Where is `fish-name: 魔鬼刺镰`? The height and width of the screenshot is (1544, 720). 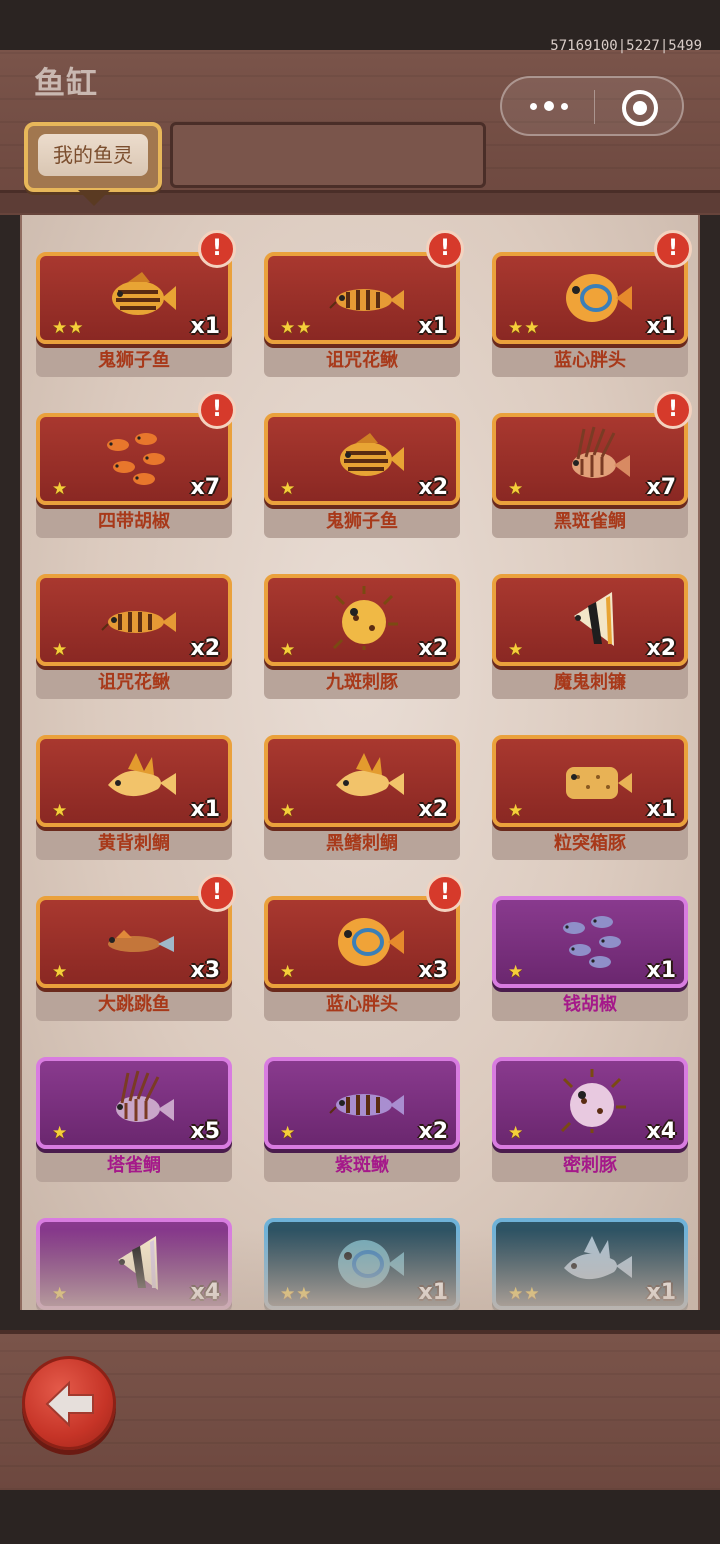
fish-name: 魔鬼刺镰 is located at coordinates (590, 682).